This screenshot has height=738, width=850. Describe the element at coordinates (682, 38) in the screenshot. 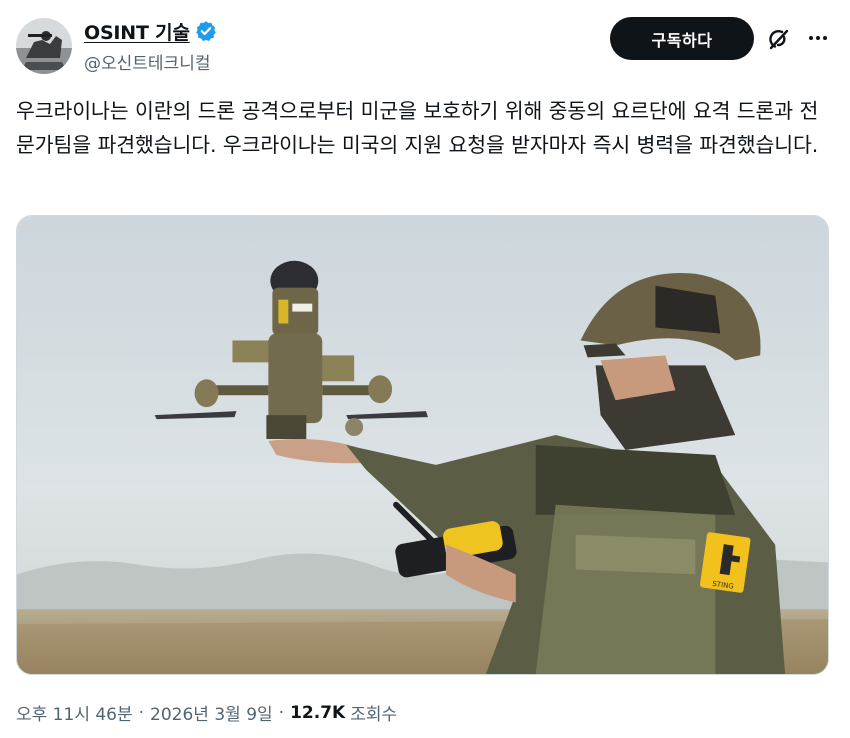

I see `subscribe-button: 구독하다` at that location.